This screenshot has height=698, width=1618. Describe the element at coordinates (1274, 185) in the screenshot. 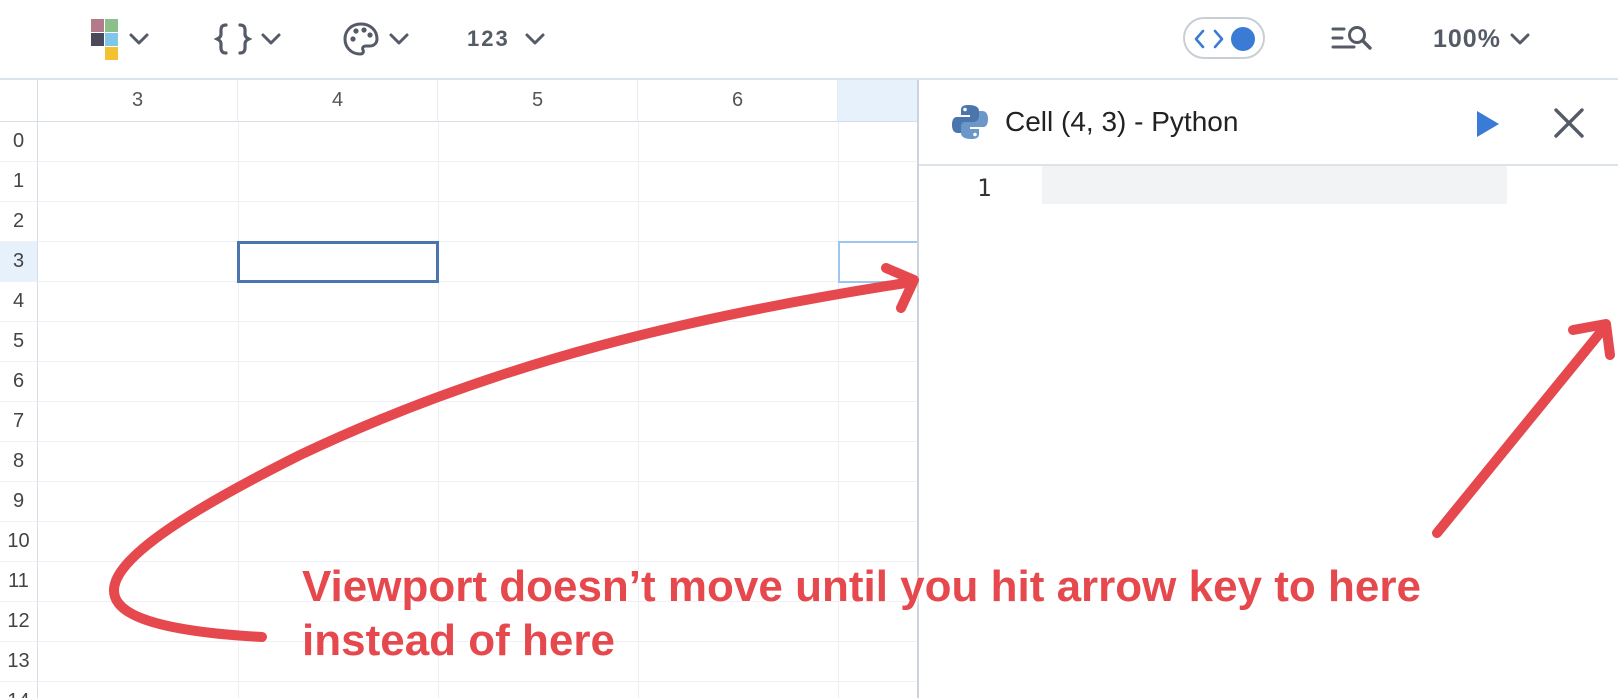

I see `code-editor-line` at that location.